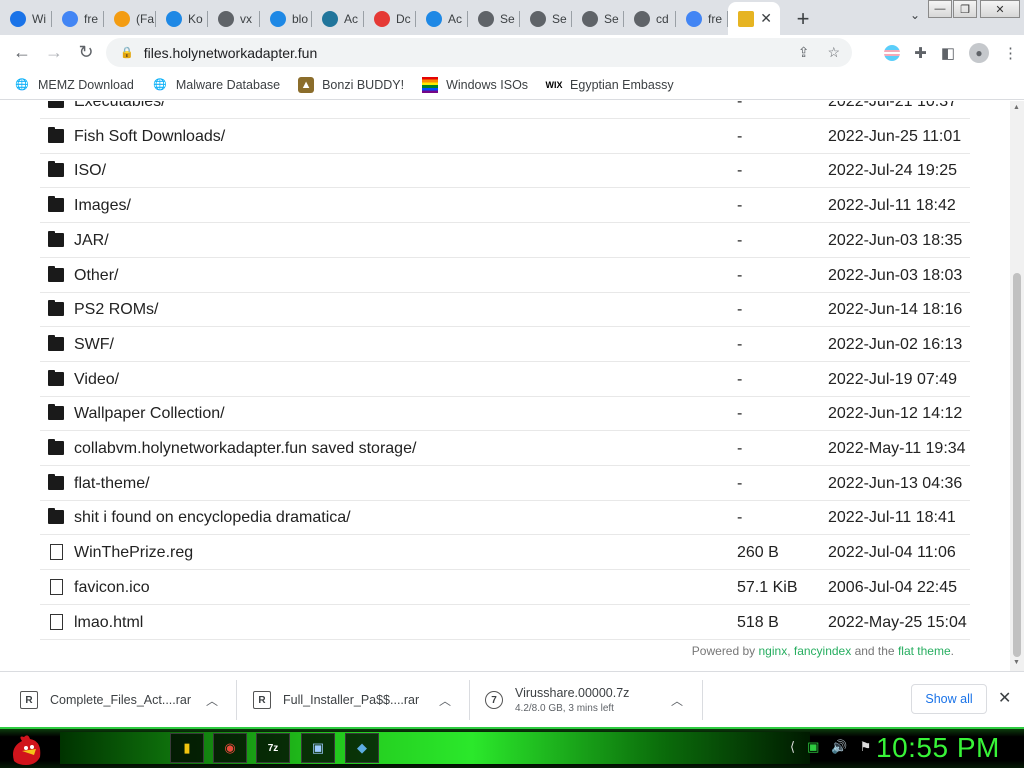 Image resolution: width=1024 pixels, height=768 pixels. What do you see at coordinates (505, 345) in the screenshot?
I see `table-row: SWF/ - 2022-Jun-02 16:13` at bounding box center [505, 345].